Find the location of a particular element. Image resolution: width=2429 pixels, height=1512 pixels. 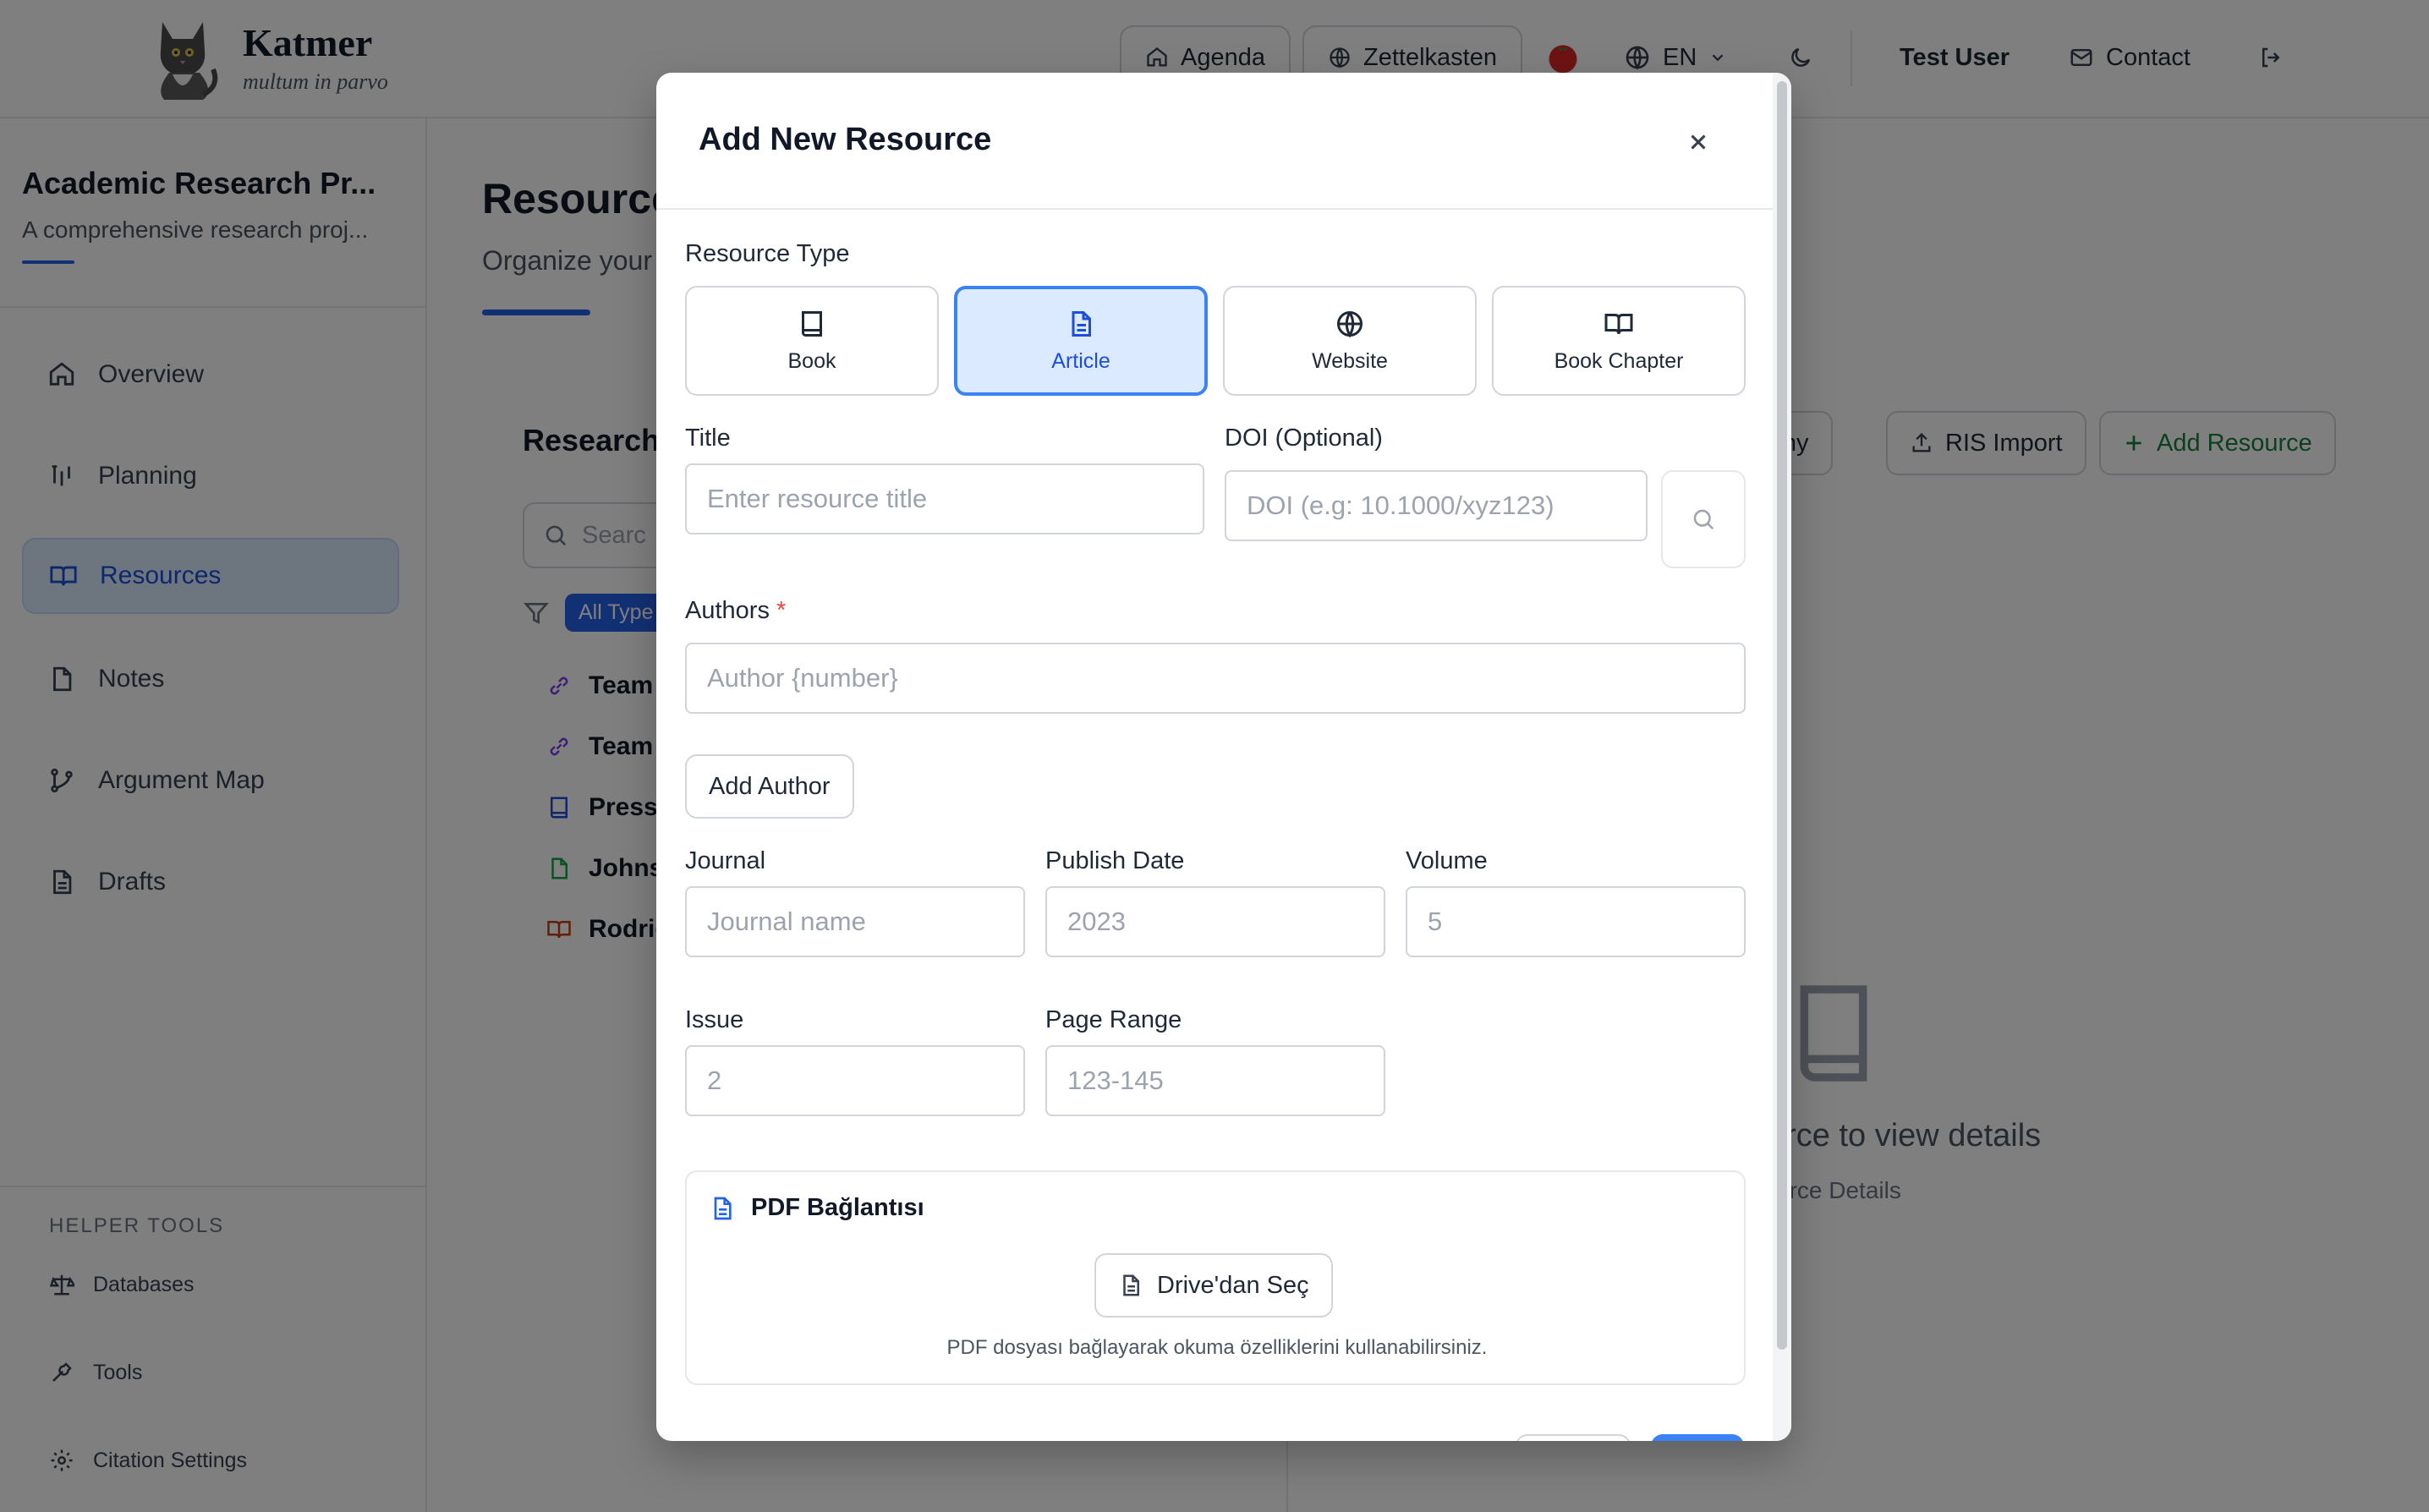

modal-title: Add New Resource is located at coordinates (845, 139).